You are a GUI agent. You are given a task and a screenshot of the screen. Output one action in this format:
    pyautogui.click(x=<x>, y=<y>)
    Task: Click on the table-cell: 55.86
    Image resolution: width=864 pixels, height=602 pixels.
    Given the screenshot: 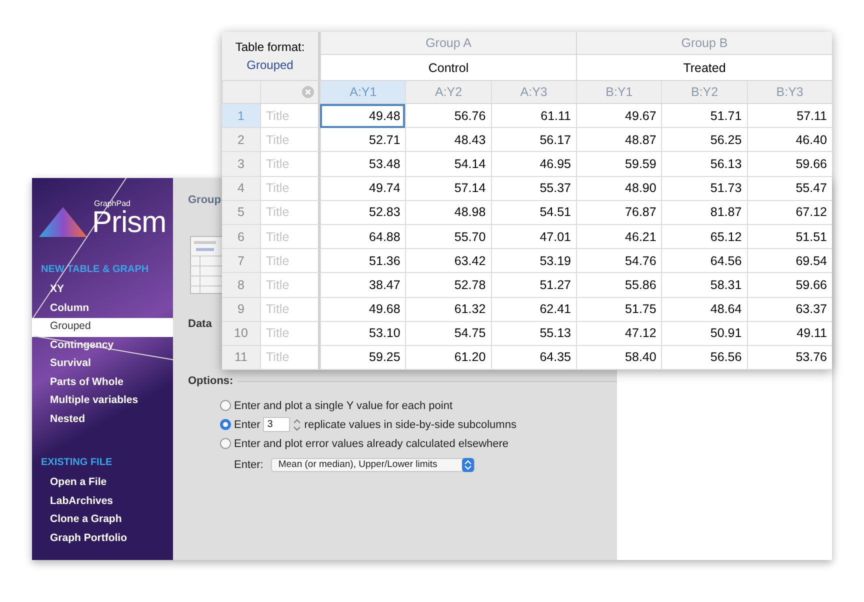 What is the action you would take?
    pyautogui.click(x=619, y=285)
    